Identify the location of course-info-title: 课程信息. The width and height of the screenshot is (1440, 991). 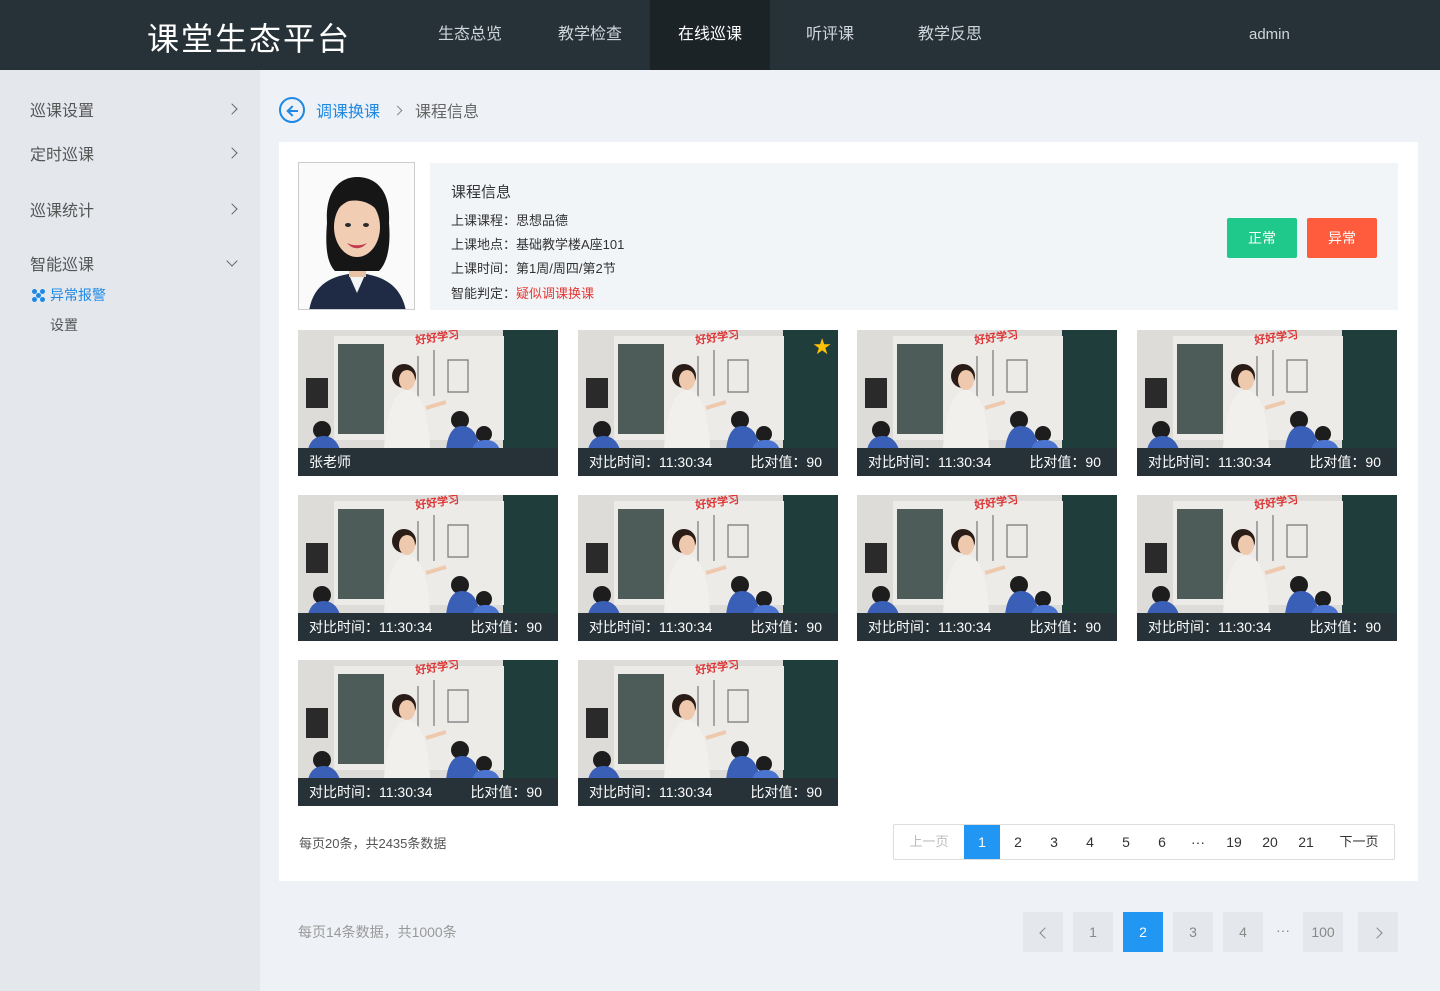
(481, 192).